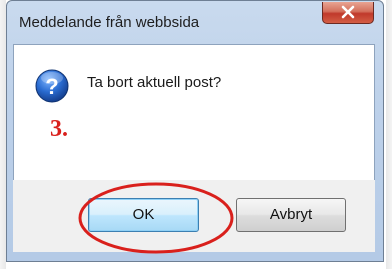 The height and width of the screenshot is (269, 392). What do you see at coordinates (389, 134) in the screenshot?
I see `background-window-edge-right` at bounding box center [389, 134].